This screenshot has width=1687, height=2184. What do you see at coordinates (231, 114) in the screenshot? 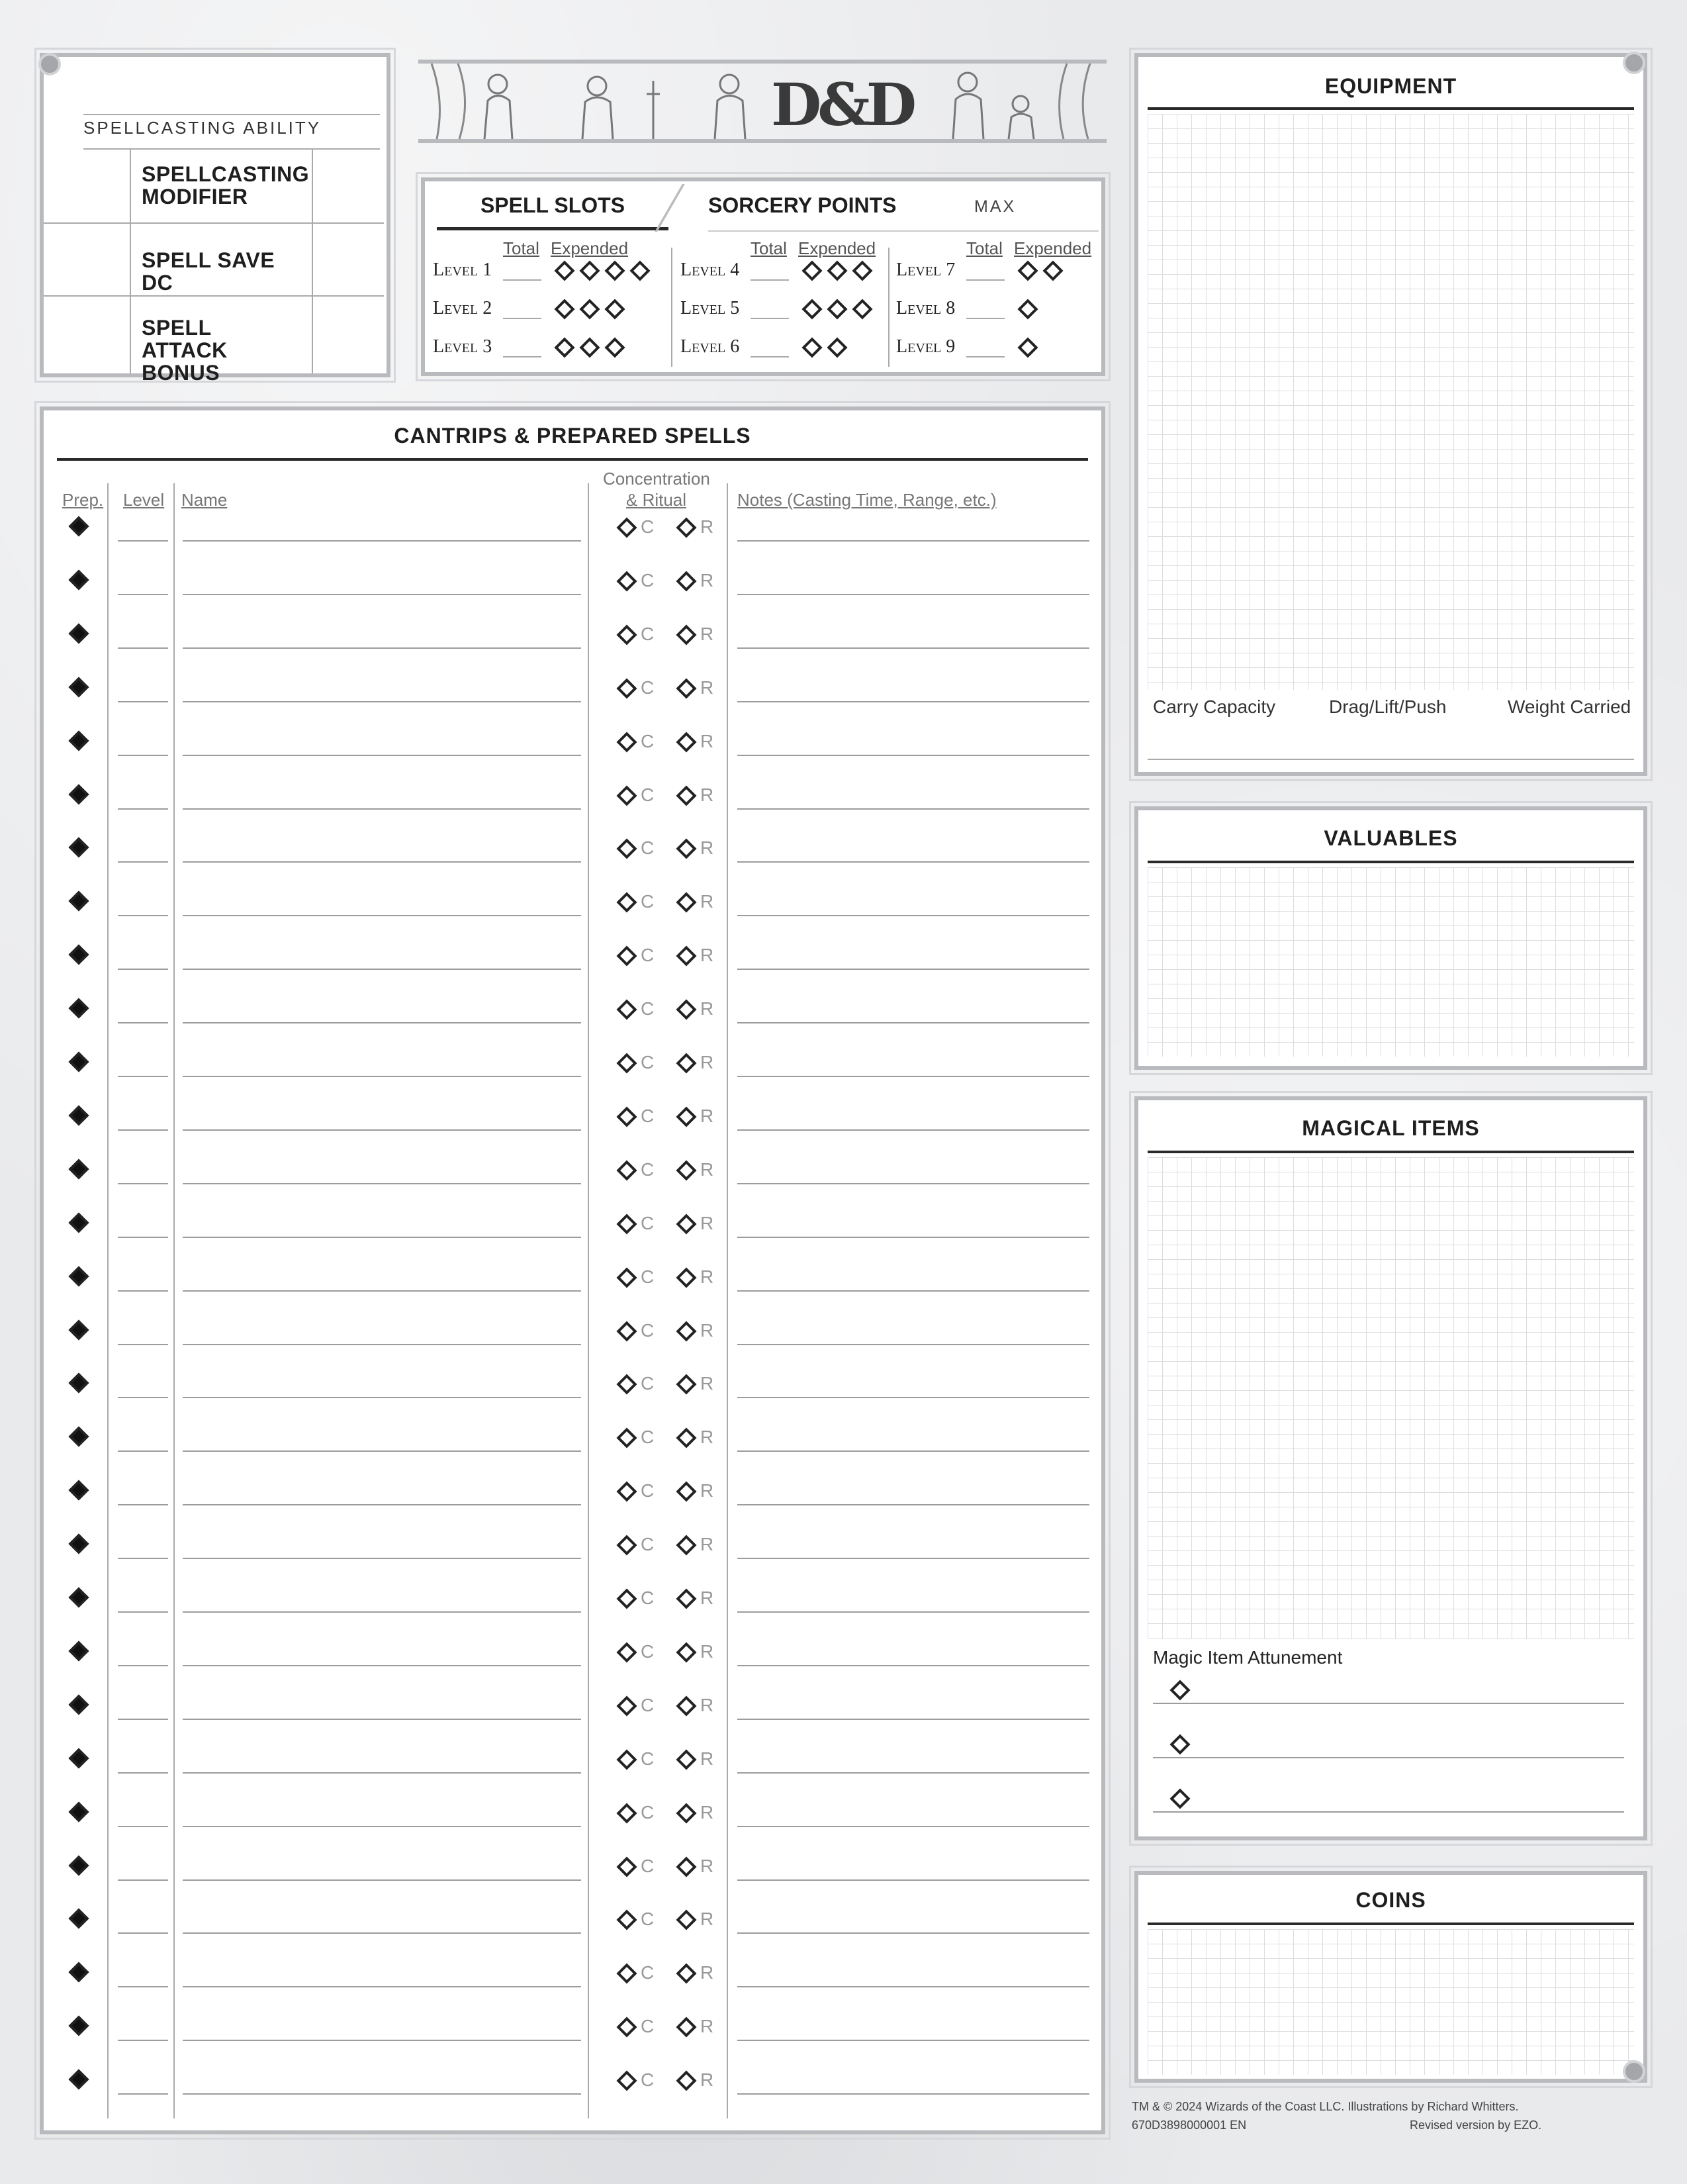
I see `spellcasting-ability-field` at bounding box center [231, 114].